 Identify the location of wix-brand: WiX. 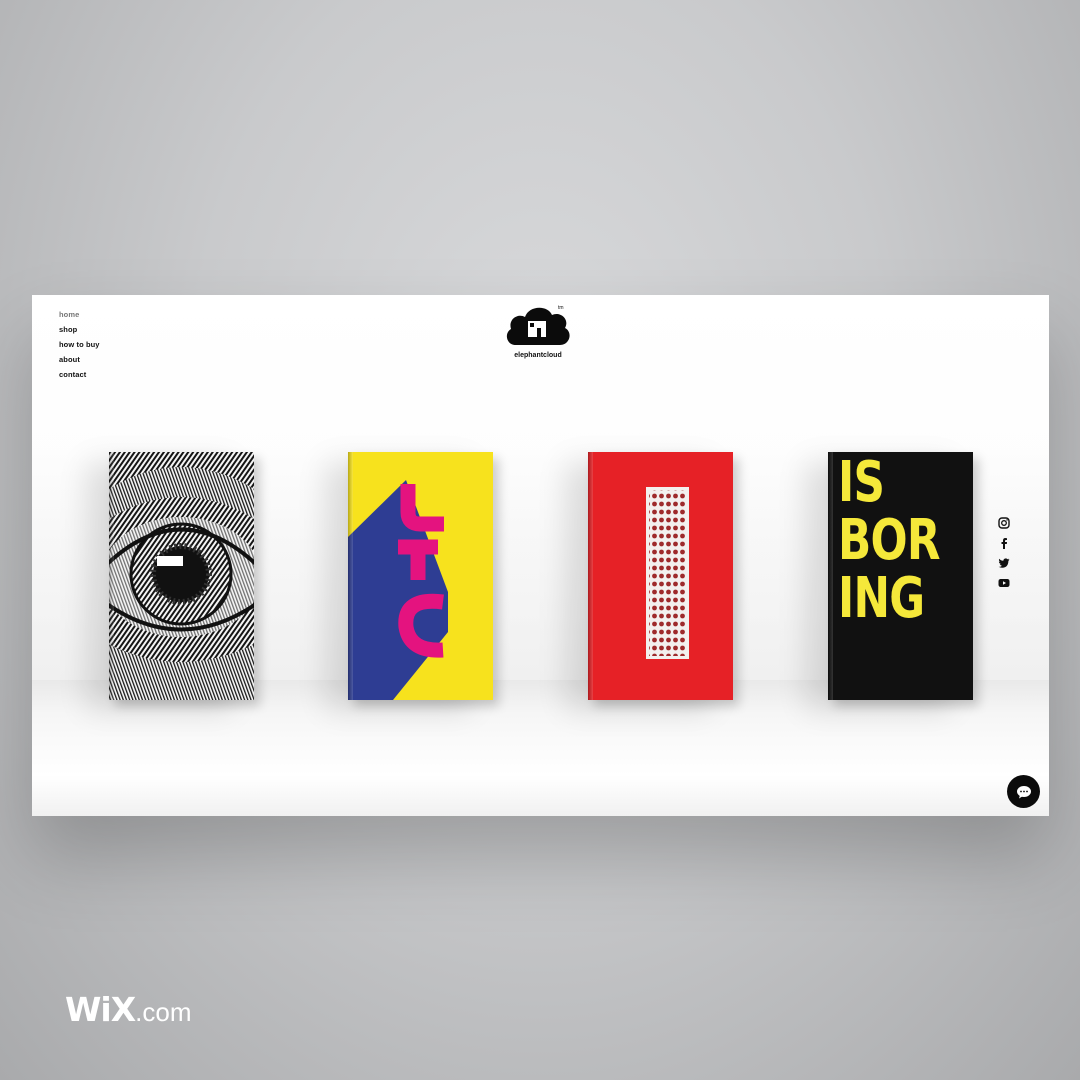
(100, 1009).